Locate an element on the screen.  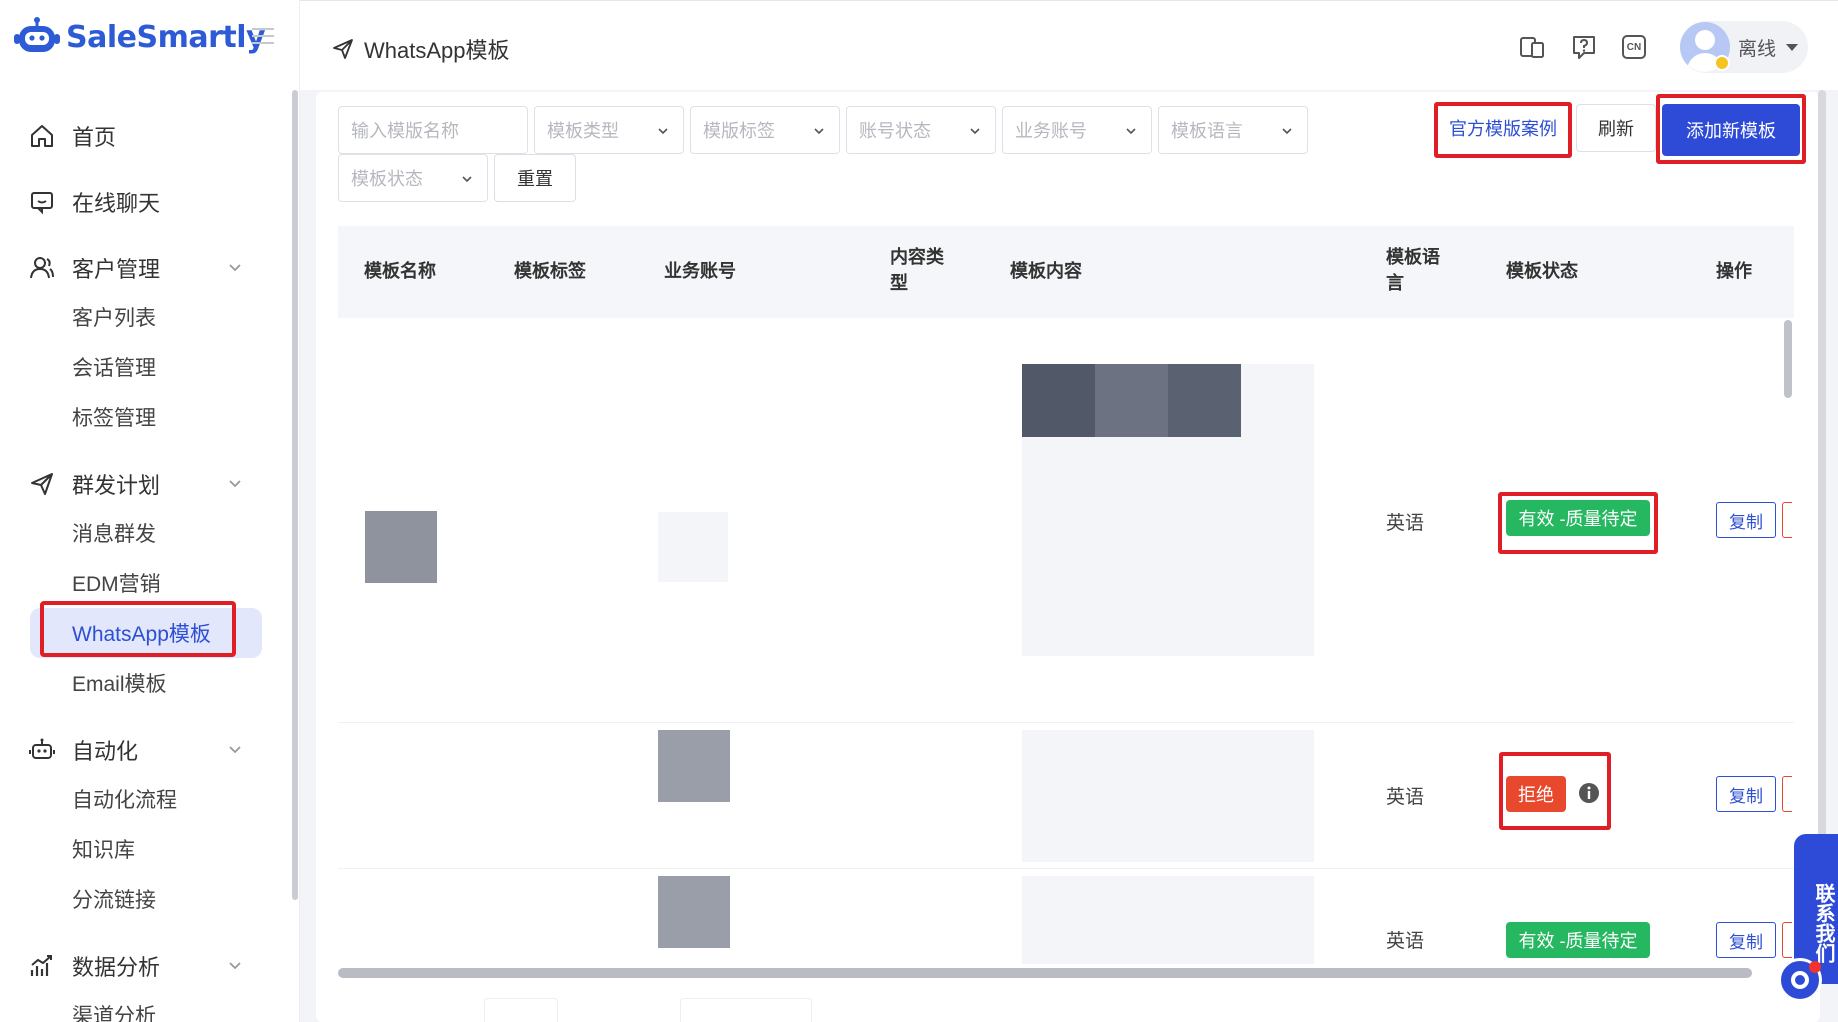
sidebar-item-automation-flow: 自动化流程 is located at coordinates (145, 799).